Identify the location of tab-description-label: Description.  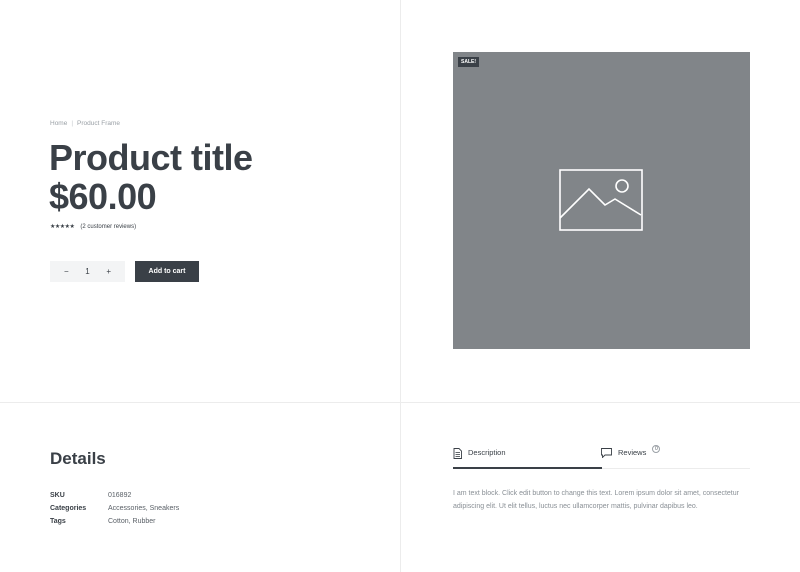
(487, 452).